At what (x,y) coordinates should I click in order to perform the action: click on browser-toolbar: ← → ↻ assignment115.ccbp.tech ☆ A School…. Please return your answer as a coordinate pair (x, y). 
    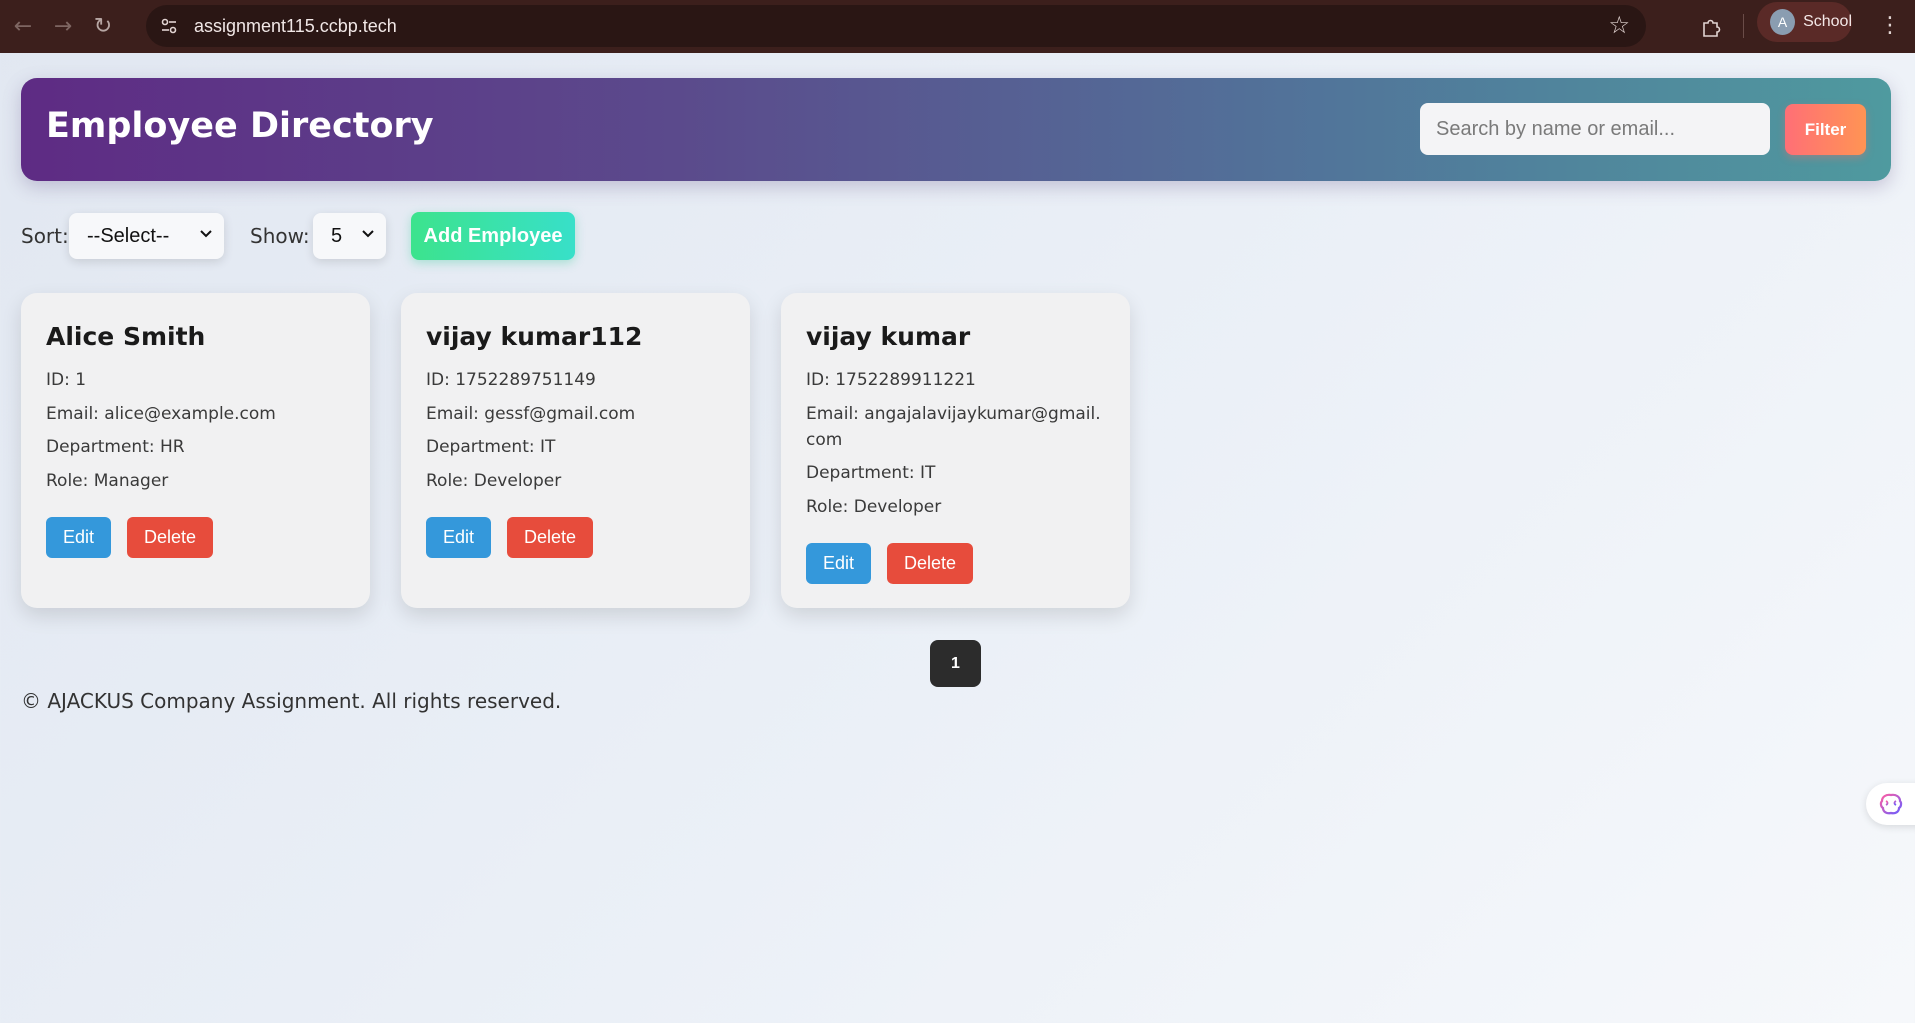
    Looking at the image, I should click on (957, 26).